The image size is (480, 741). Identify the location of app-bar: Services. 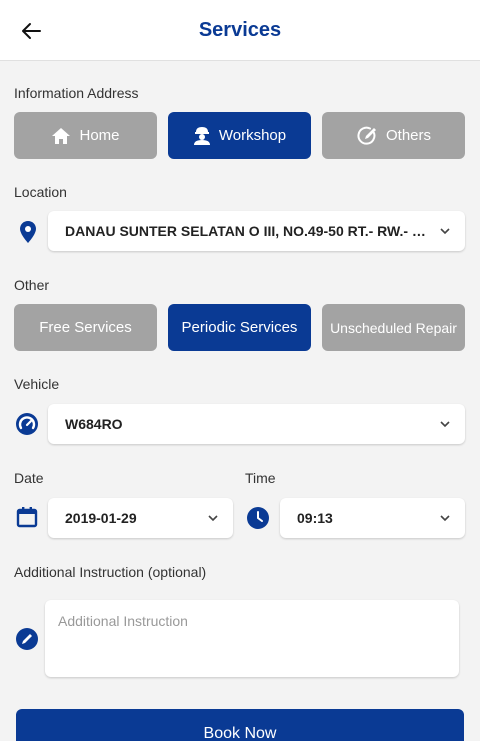
(240, 30).